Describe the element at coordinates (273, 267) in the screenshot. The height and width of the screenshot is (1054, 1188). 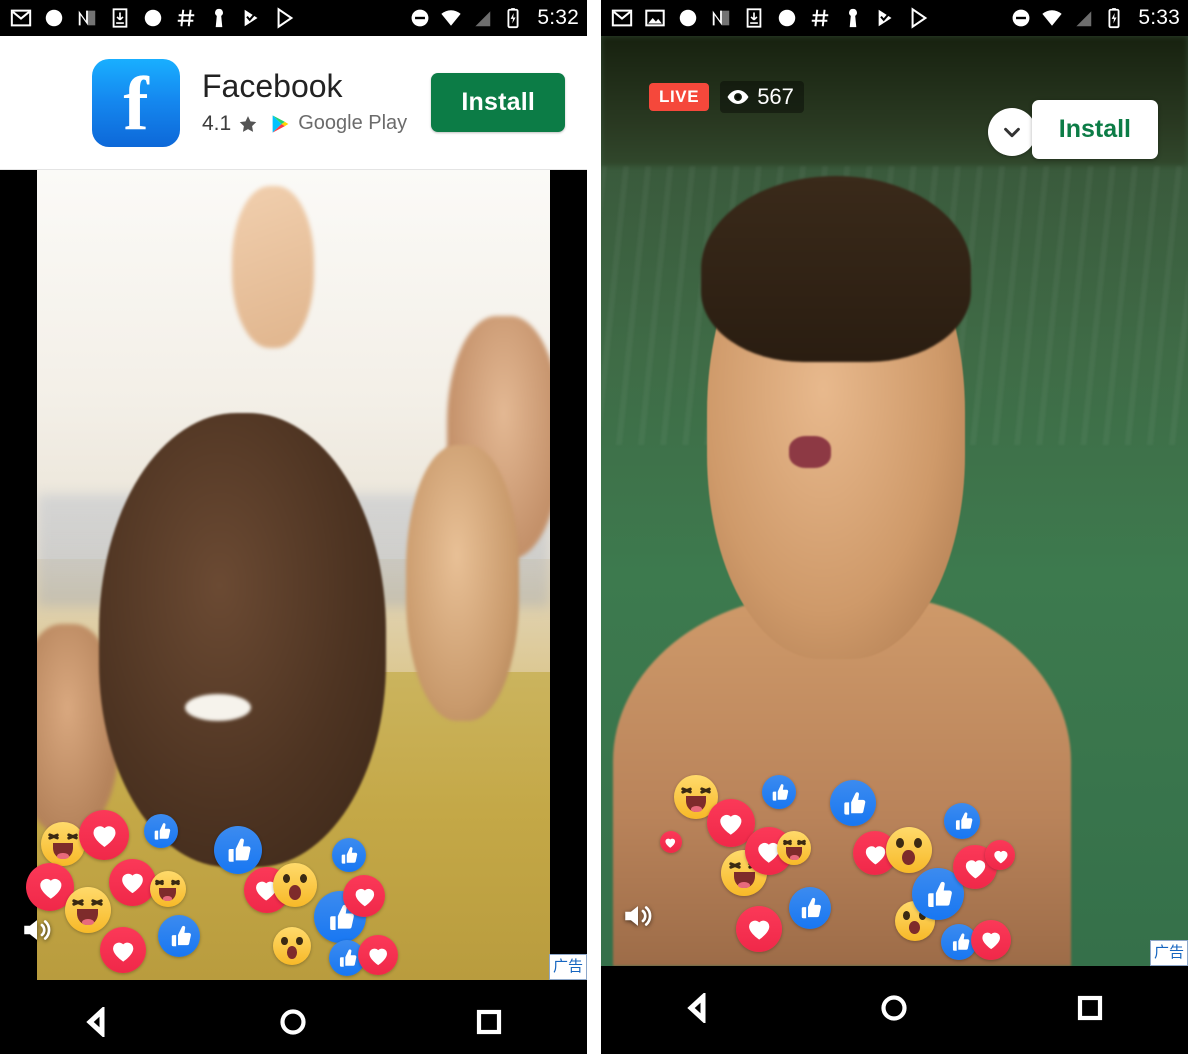
I see `scene-raised-hand` at that location.